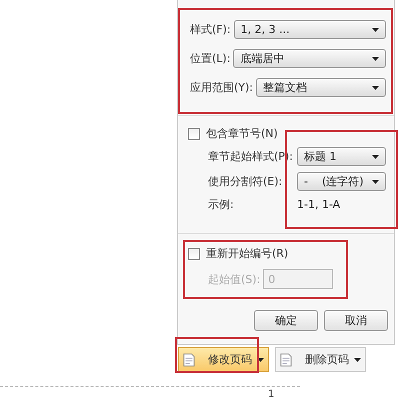  What do you see at coordinates (210, 58) in the screenshot?
I see `field-label: 位置(L):` at bounding box center [210, 58].